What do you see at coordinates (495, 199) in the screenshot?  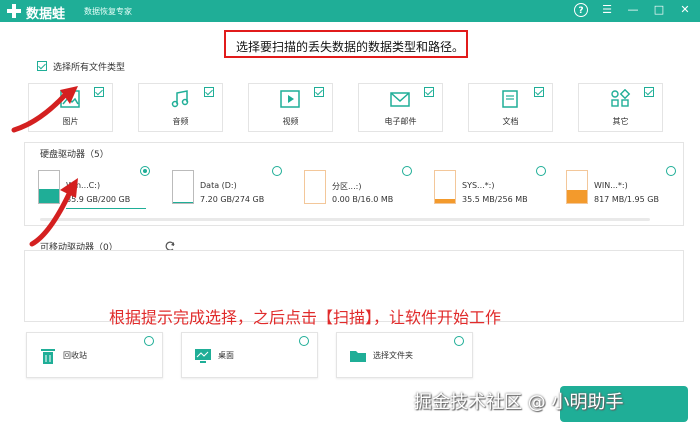 I see `drive-size: 35.5 MB/256 MB` at bounding box center [495, 199].